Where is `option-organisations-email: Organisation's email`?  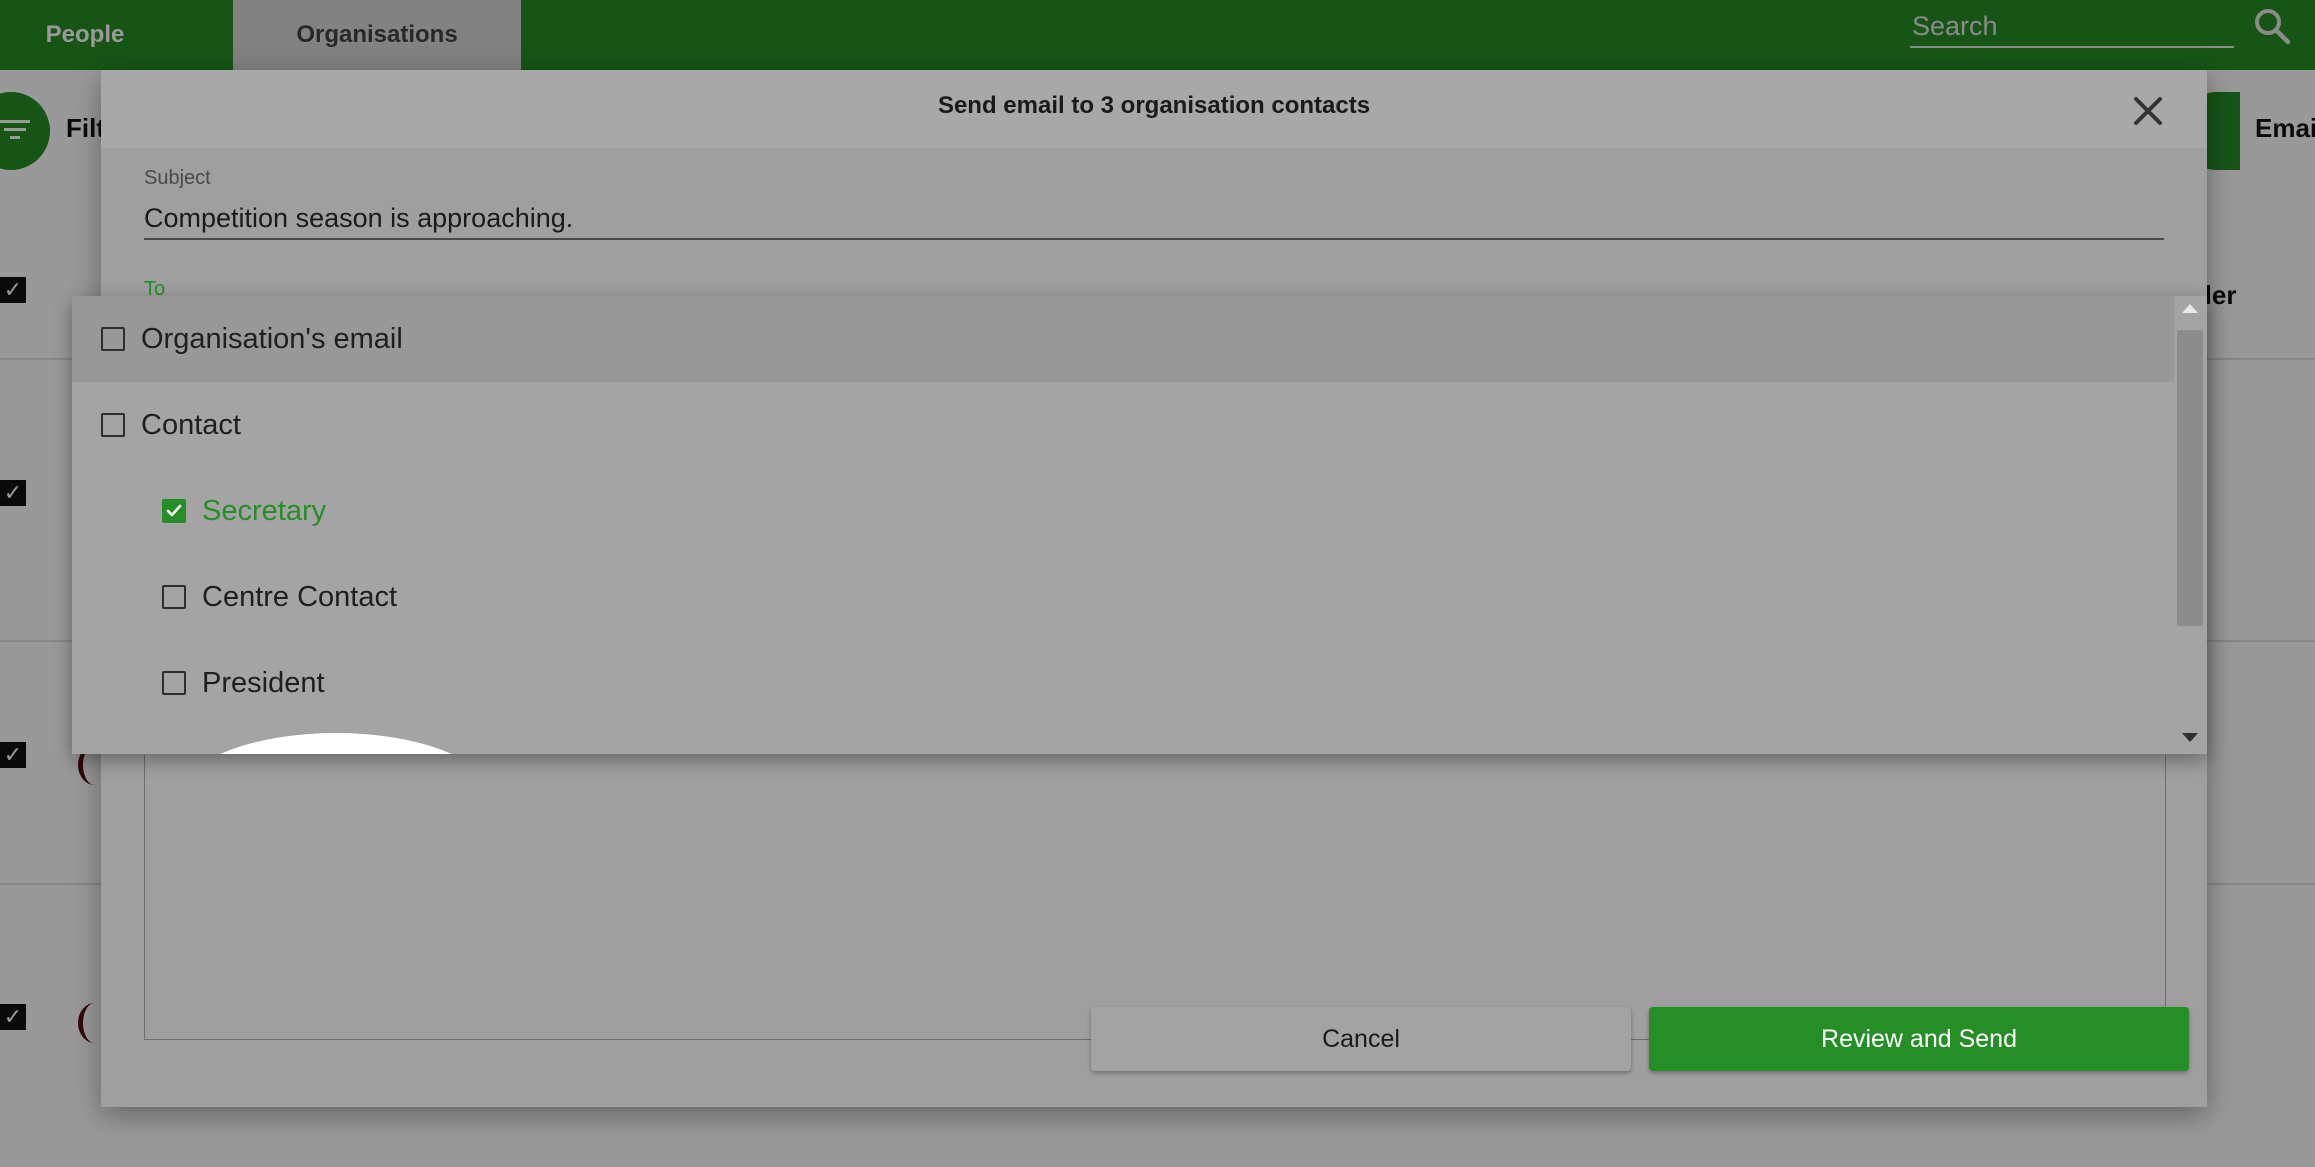
option-organisations-email: Organisation's email is located at coordinates (1137, 339).